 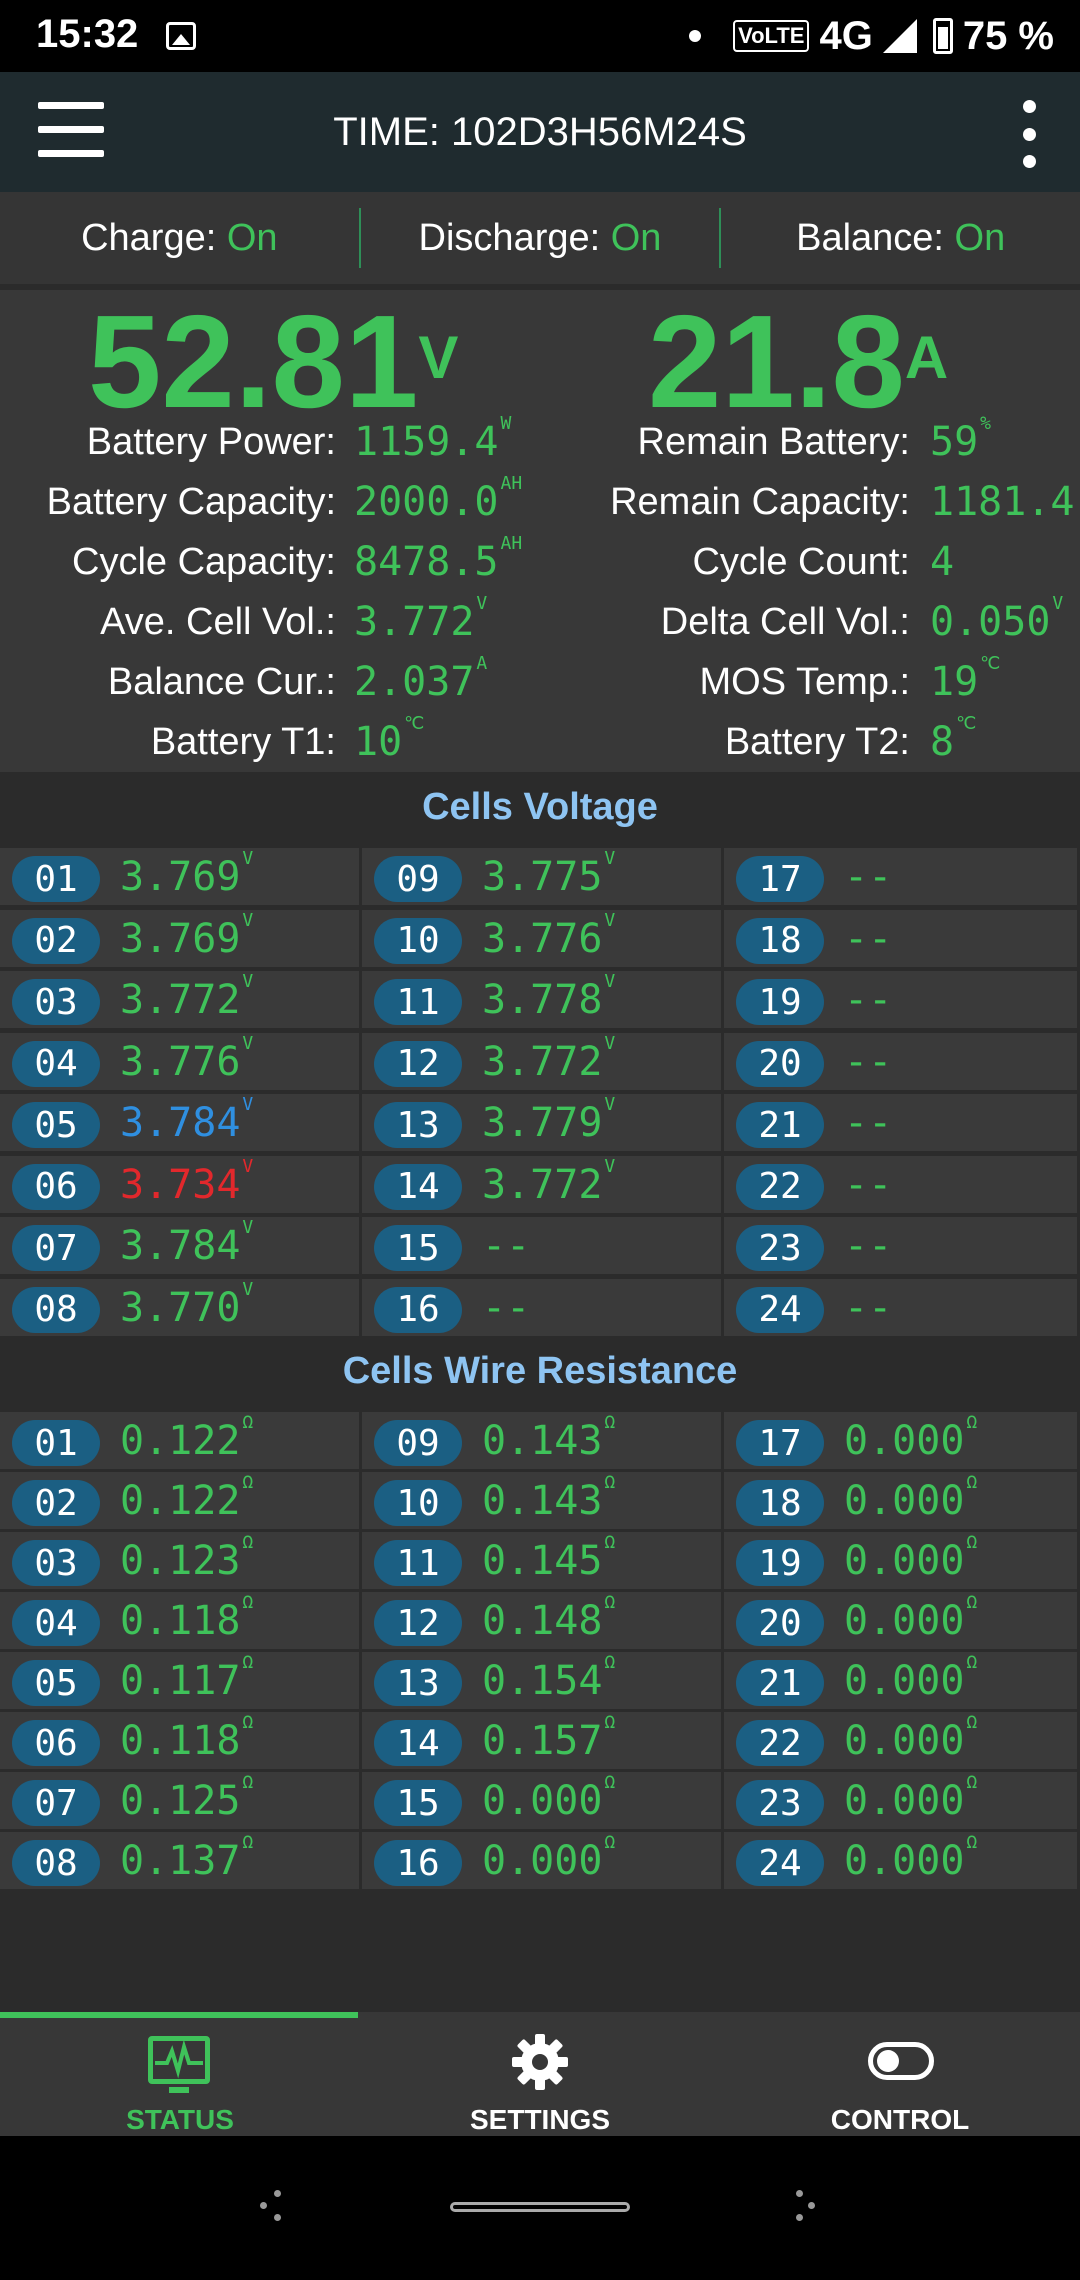 I want to click on cell-voltage-value: 3.772 V, so click(x=186, y=997).